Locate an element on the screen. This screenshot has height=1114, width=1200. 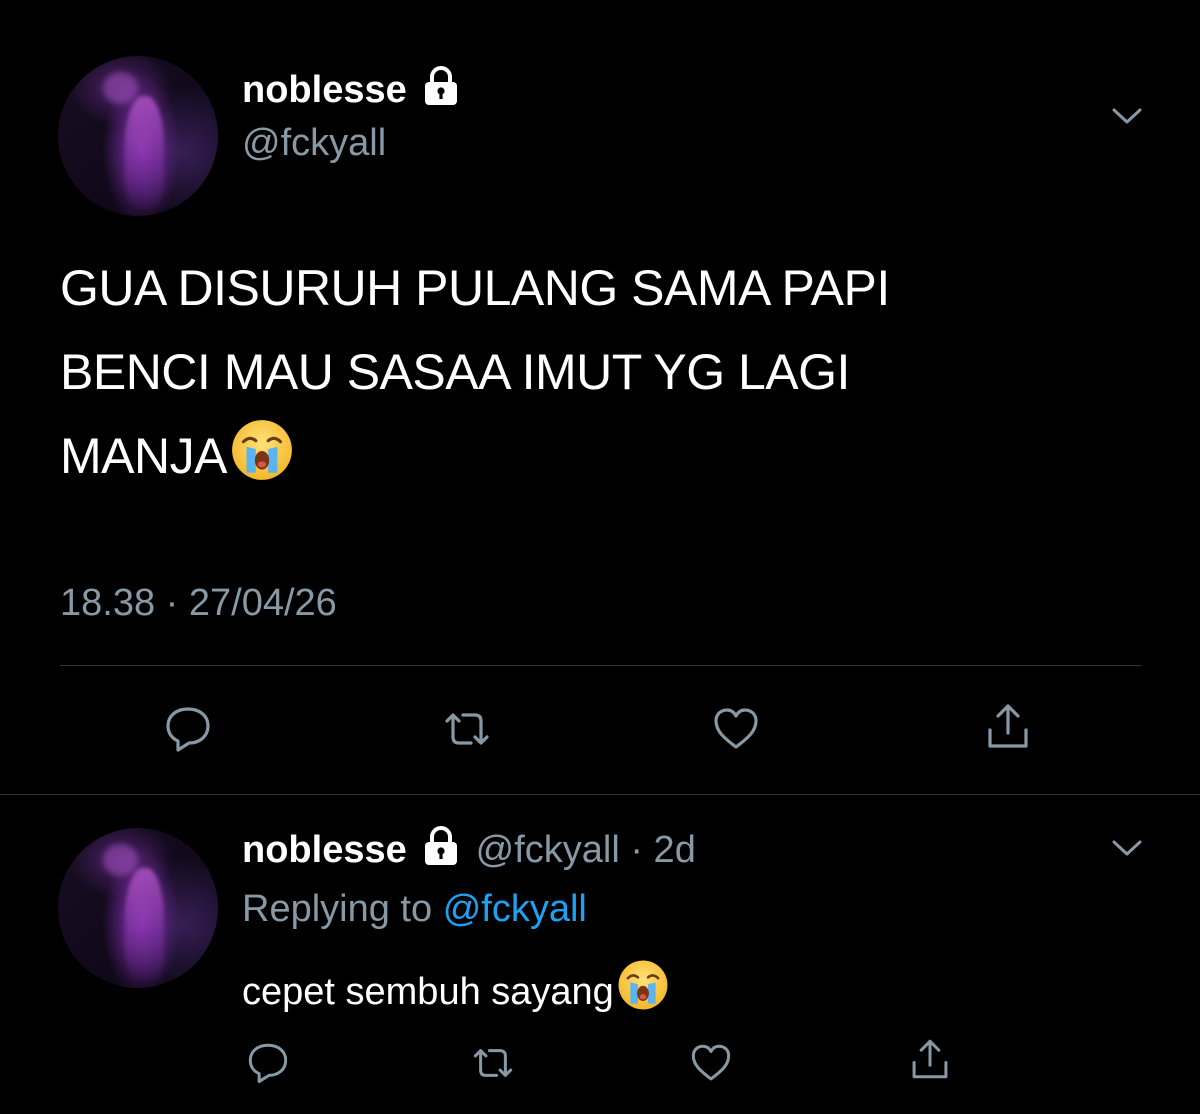
reply-text-content: cepet sembuh sayang is located at coordinates (428, 992).